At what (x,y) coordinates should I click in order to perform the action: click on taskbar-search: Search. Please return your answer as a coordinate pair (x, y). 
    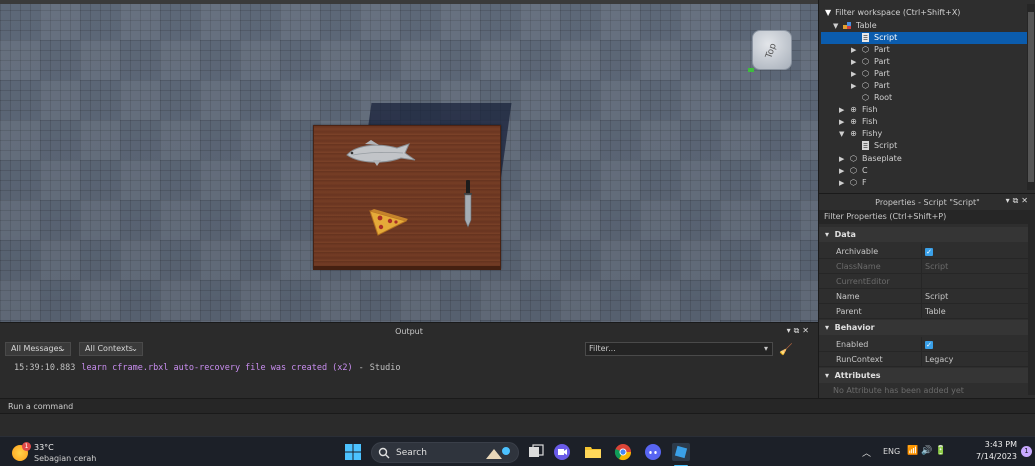
    Looking at the image, I should click on (445, 452).